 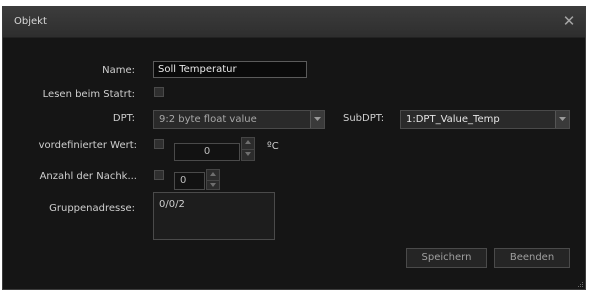 I want to click on name-input: Soll Temperatur, so click(x=230, y=69).